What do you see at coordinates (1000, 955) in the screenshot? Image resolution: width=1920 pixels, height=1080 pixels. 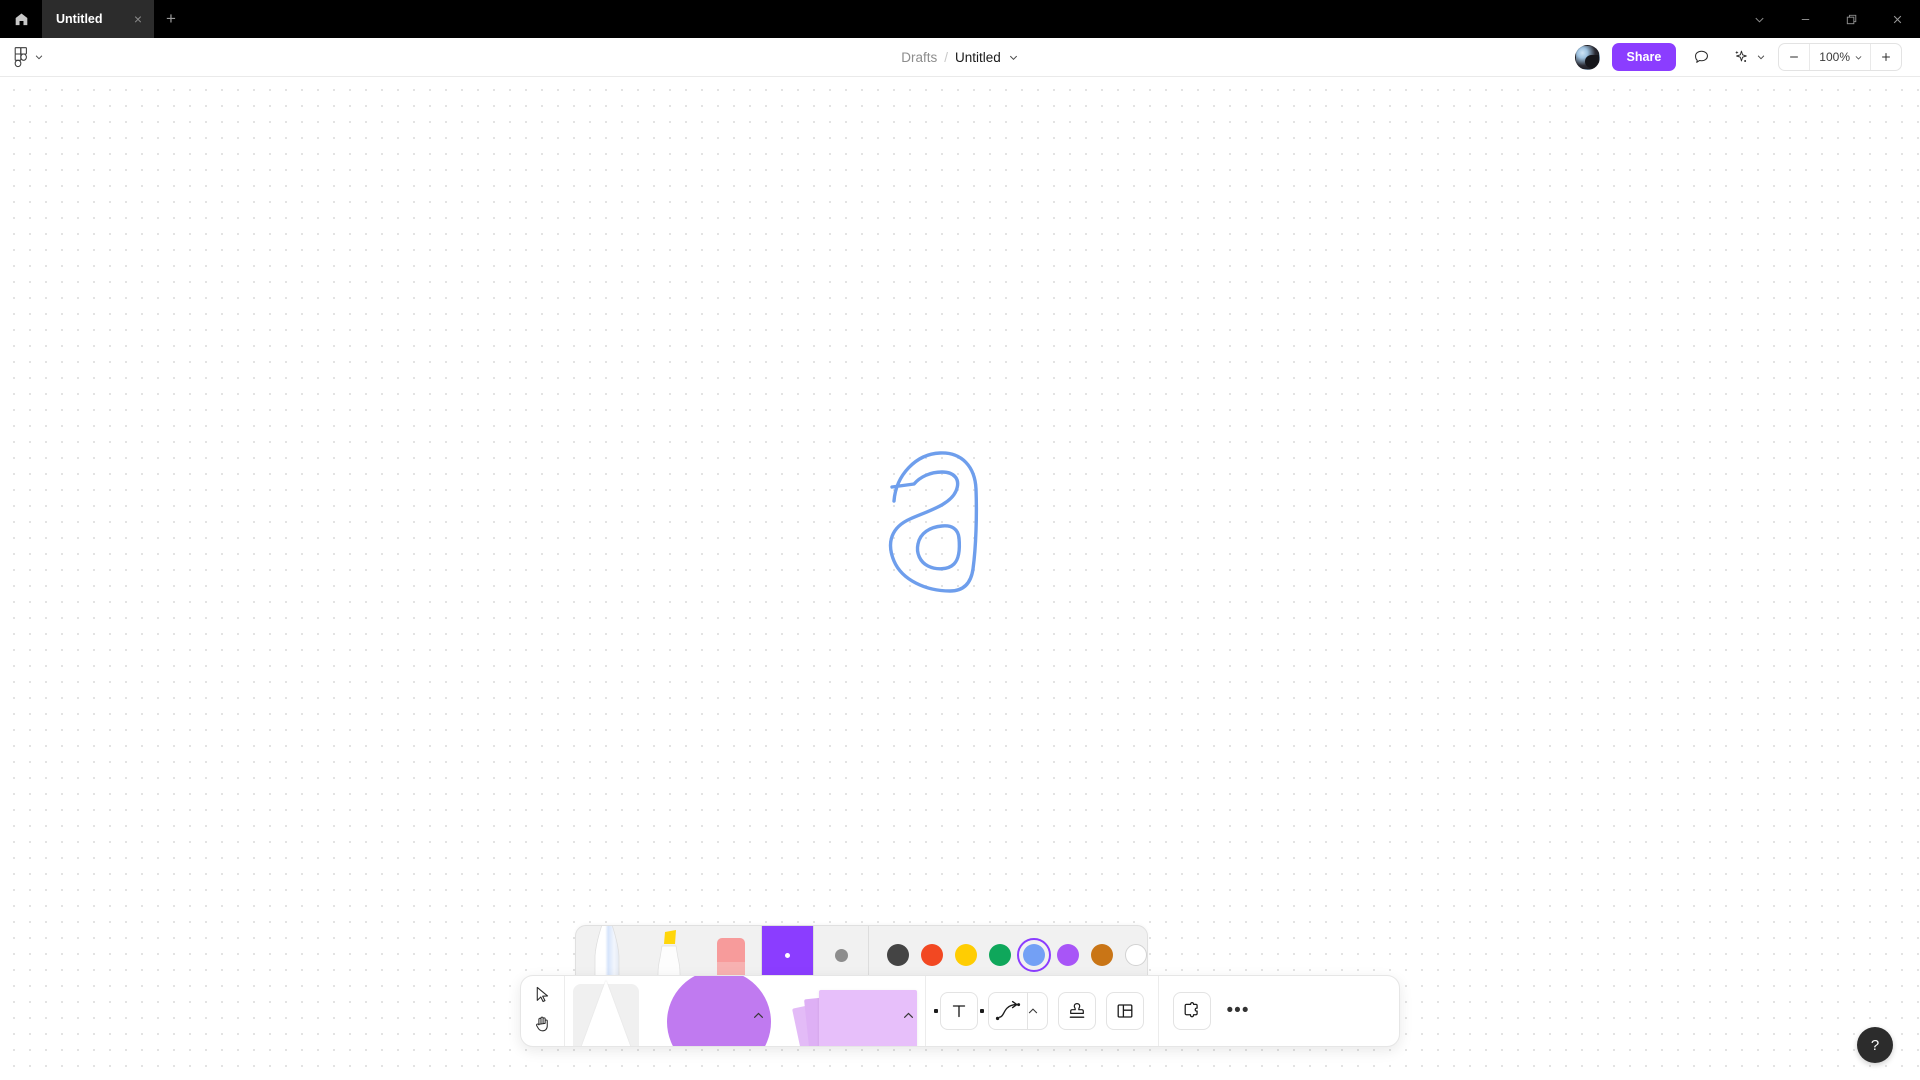 I see `color-green` at bounding box center [1000, 955].